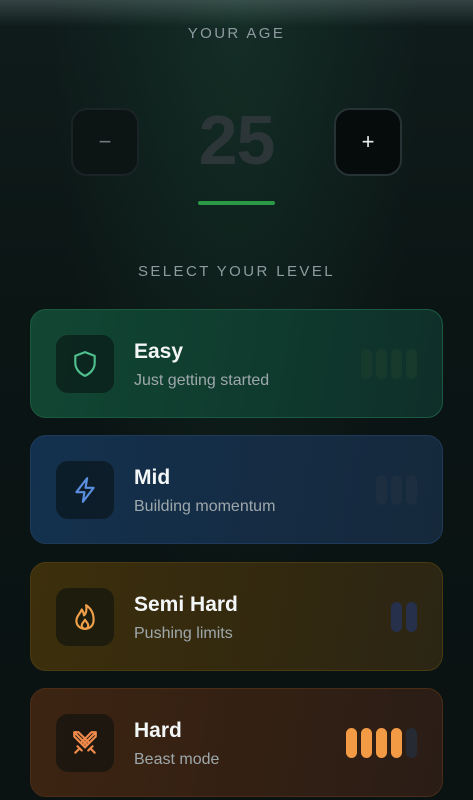 The image size is (473, 800). What do you see at coordinates (186, 604) in the screenshot?
I see `level-title: Semi Hard` at bounding box center [186, 604].